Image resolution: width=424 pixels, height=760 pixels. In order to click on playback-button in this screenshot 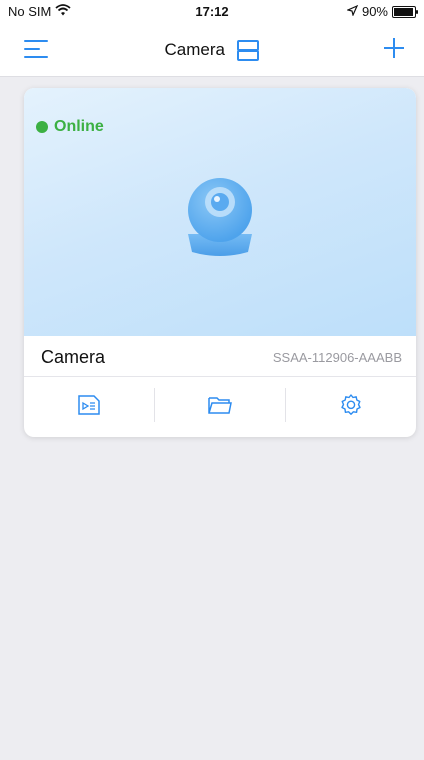, I will do `click(89, 407)`.